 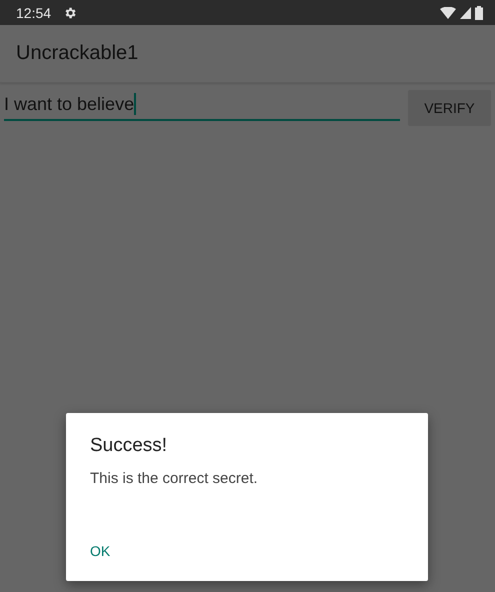 What do you see at coordinates (479, 13) in the screenshot?
I see `battery-icon` at bounding box center [479, 13].